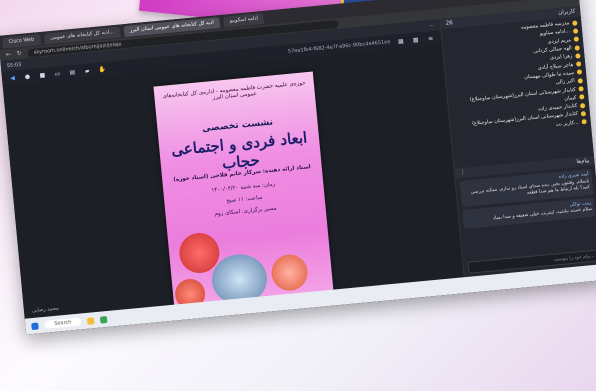 This screenshot has width=596, height=391. Describe the element at coordinates (105, 331) in the screenshot. I see `close-icon: ✕` at that location.